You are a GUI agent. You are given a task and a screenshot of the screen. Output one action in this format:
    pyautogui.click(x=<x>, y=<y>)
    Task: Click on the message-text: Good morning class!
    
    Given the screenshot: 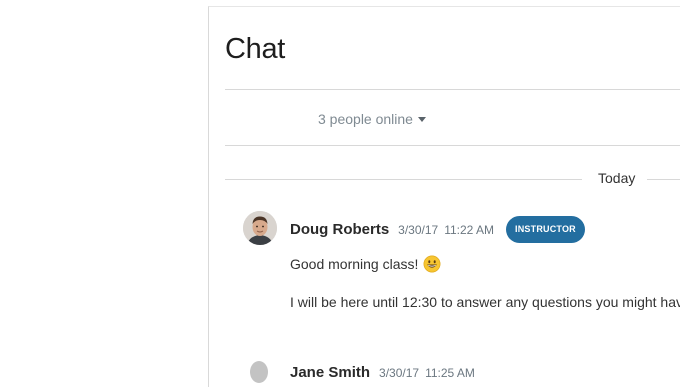 What is the action you would take?
    pyautogui.click(x=354, y=264)
    